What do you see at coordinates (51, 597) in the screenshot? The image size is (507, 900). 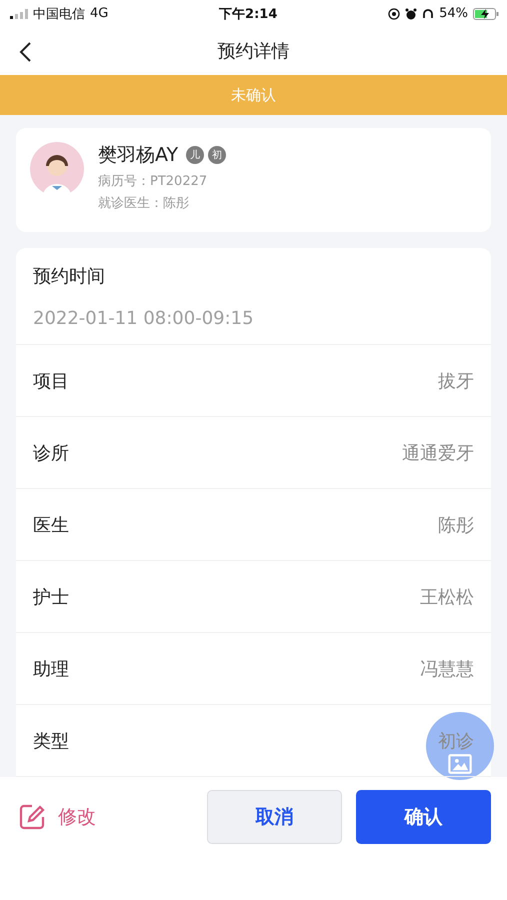 I see `field-label: 护士` at bounding box center [51, 597].